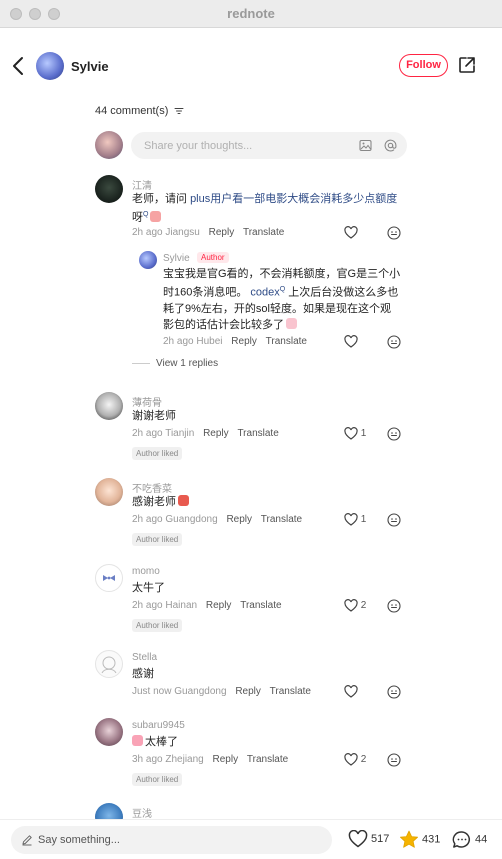  Describe the element at coordinates (146, 214) in the screenshot. I see `search-link-icon: Q` at that location.